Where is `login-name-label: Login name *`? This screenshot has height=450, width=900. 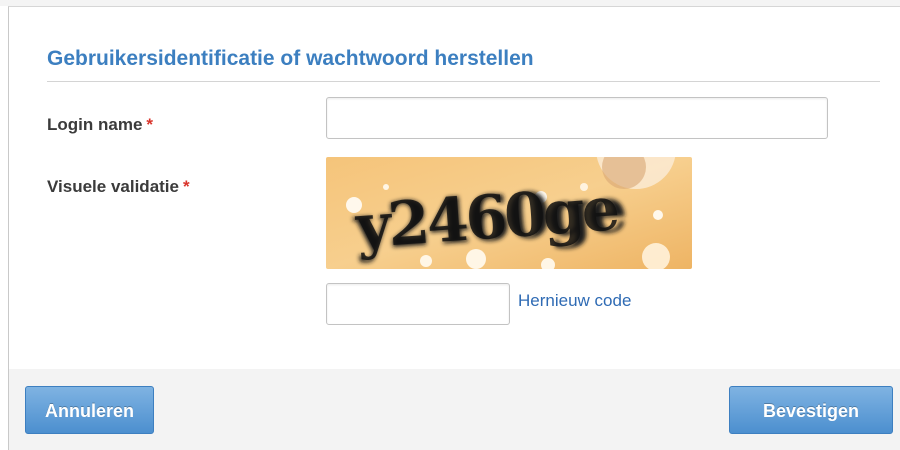
login-name-label: Login name * is located at coordinates (100, 125).